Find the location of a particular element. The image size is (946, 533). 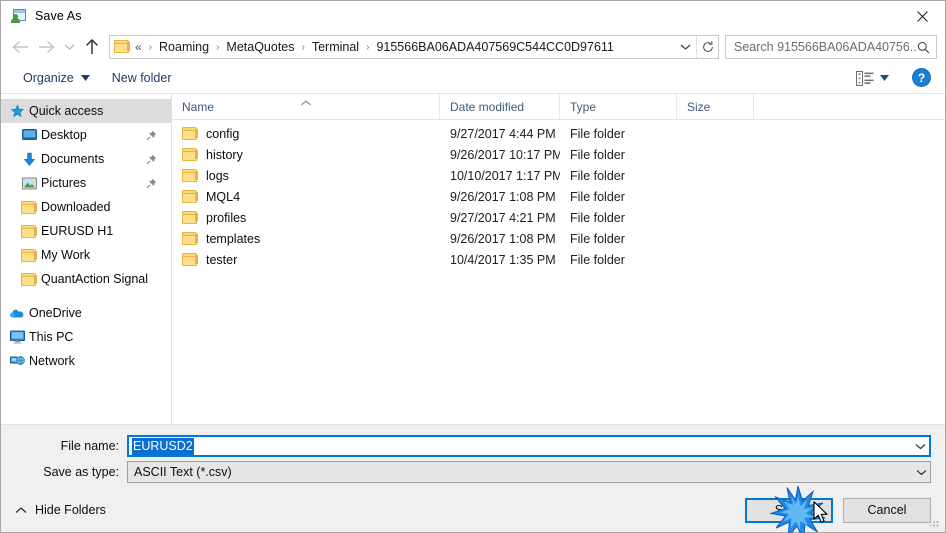

file-name-cell: tester is located at coordinates (306, 260).